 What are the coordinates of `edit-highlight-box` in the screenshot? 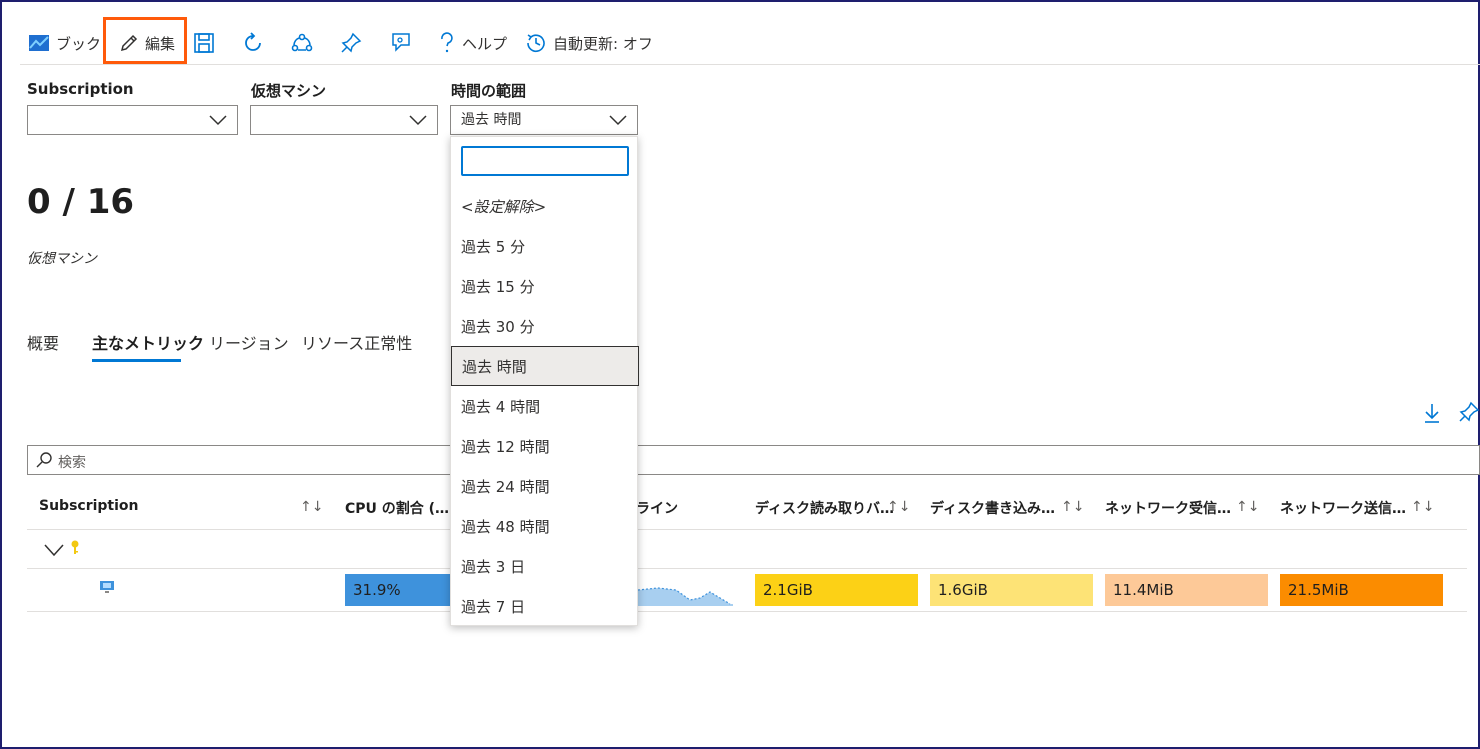 It's located at (145, 40).